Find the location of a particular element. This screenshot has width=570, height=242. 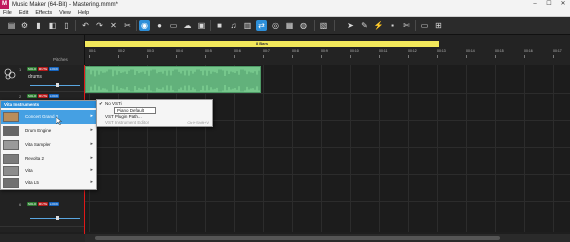

mixer-icon: ▮ is located at coordinates (38, 25).